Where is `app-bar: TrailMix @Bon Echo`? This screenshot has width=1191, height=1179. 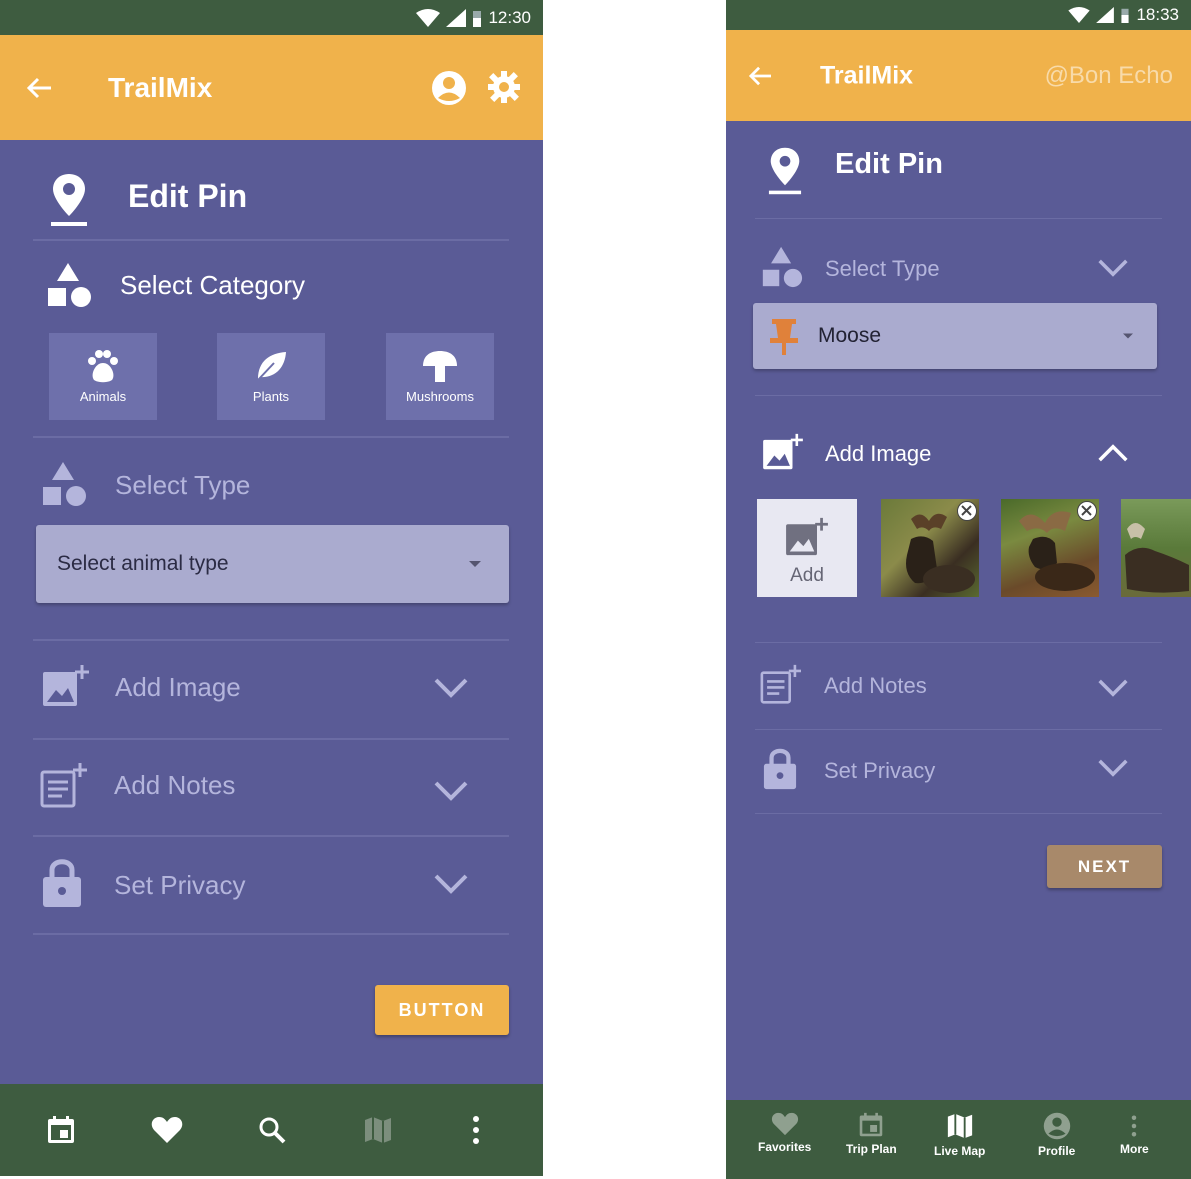 app-bar: TrailMix @Bon Echo is located at coordinates (958, 75).